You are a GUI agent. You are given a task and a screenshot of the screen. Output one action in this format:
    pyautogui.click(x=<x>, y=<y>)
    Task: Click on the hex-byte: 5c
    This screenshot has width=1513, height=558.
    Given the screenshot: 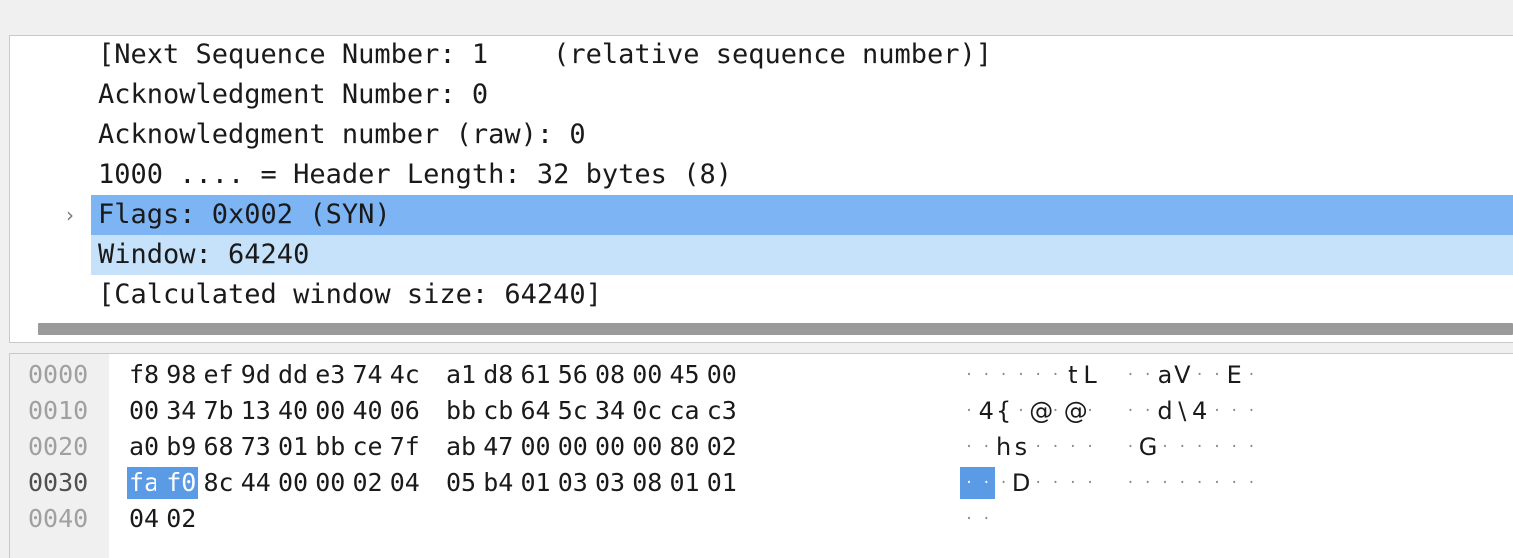 What is the action you would take?
    pyautogui.click(x=573, y=411)
    